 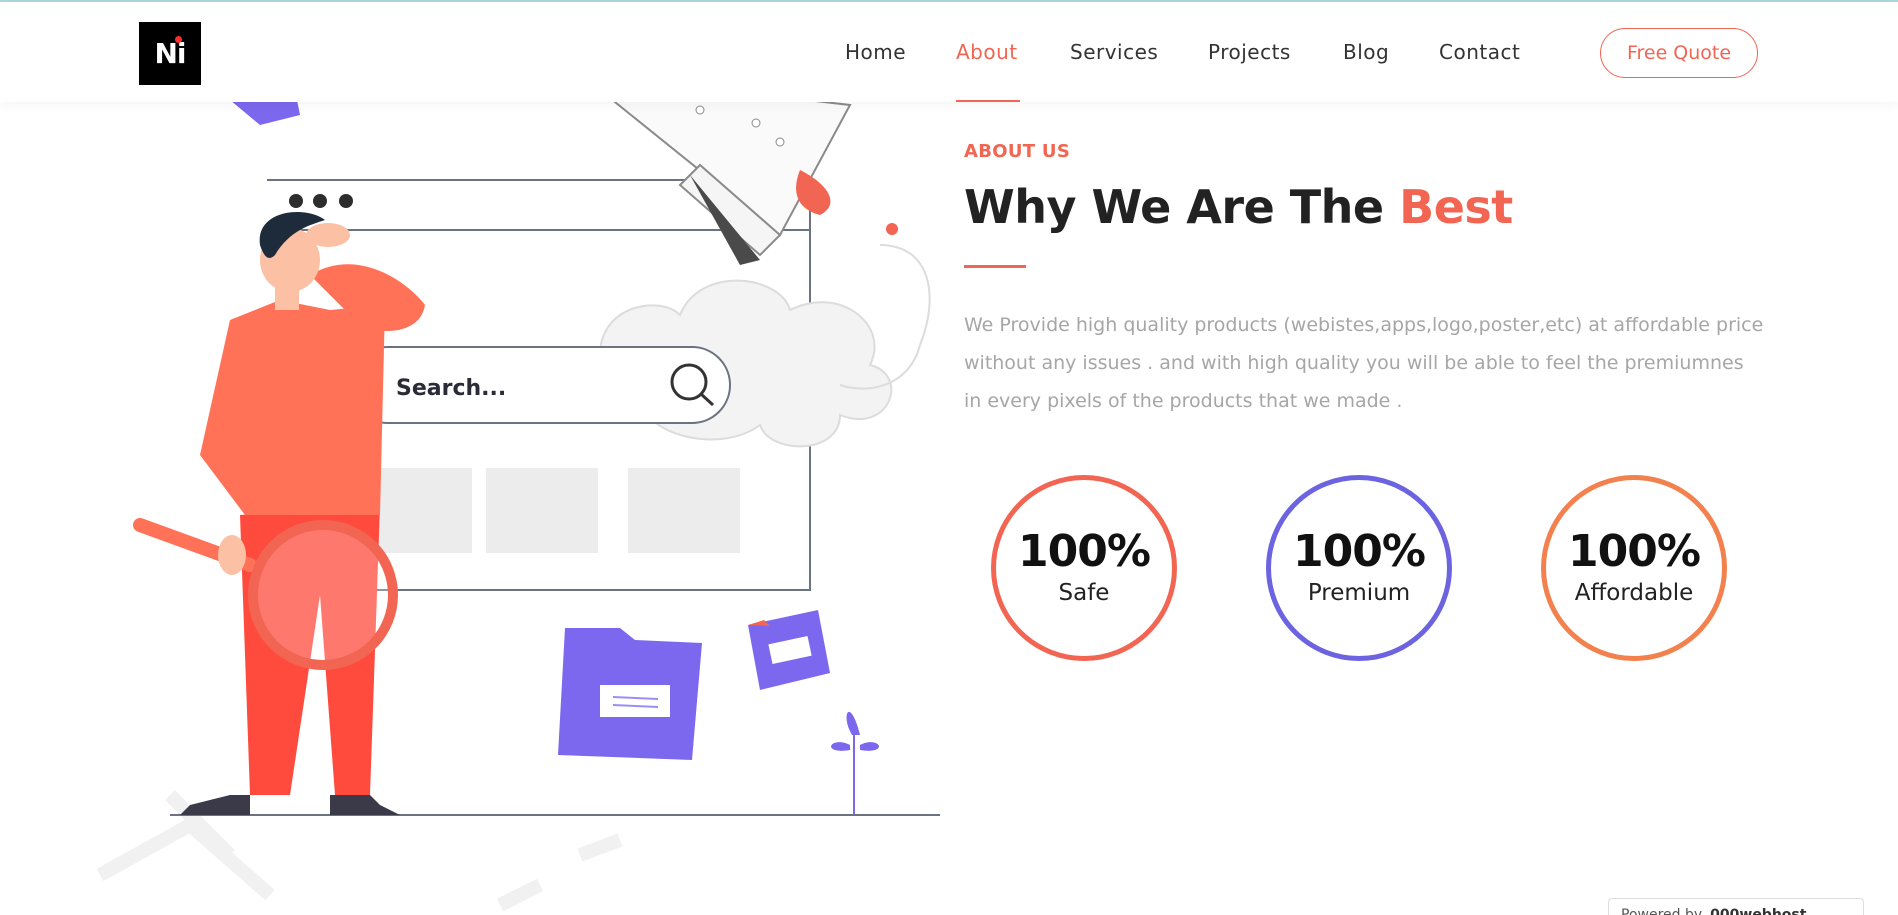 I want to click on nav-home: Home, so click(x=875, y=52).